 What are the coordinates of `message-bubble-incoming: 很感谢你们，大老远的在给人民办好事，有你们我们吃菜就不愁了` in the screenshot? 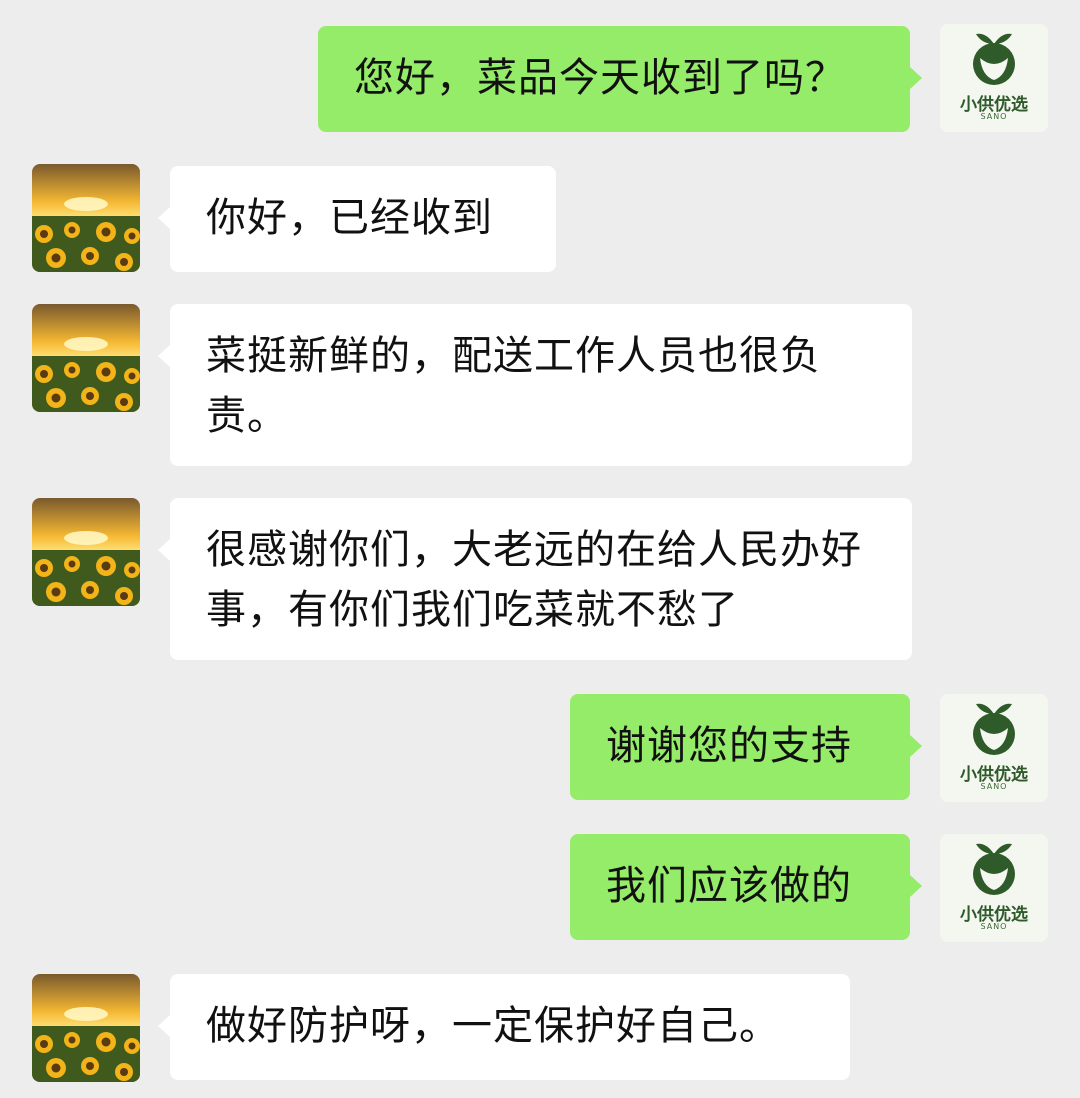 It's located at (535, 579).